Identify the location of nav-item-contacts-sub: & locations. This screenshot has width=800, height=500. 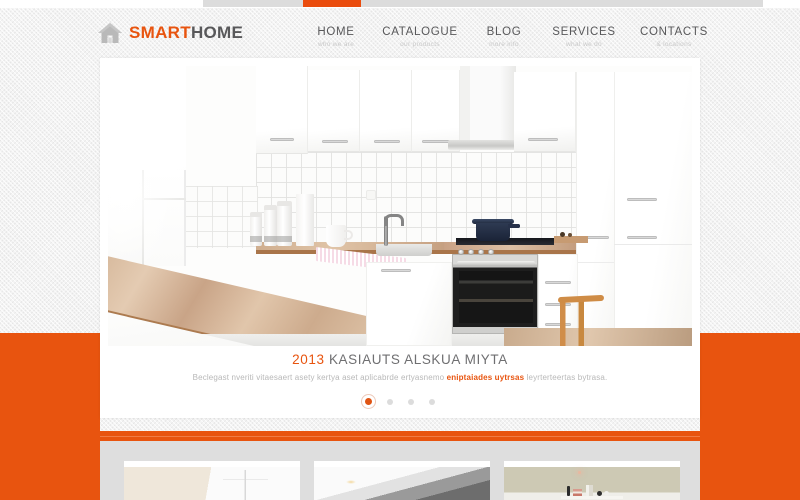
(674, 44).